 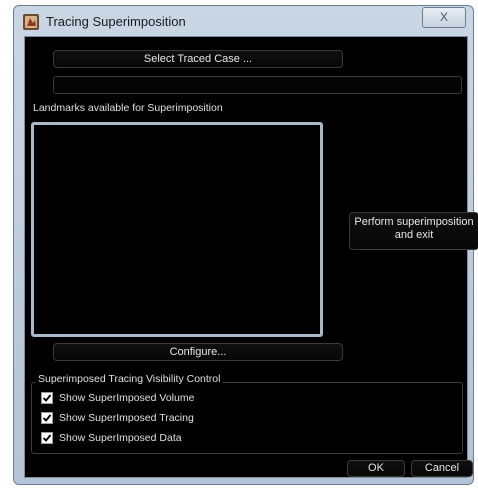 I want to click on visibility-control-title: Superimposed Tracing Visibility Control, so click(x=129, y=379).